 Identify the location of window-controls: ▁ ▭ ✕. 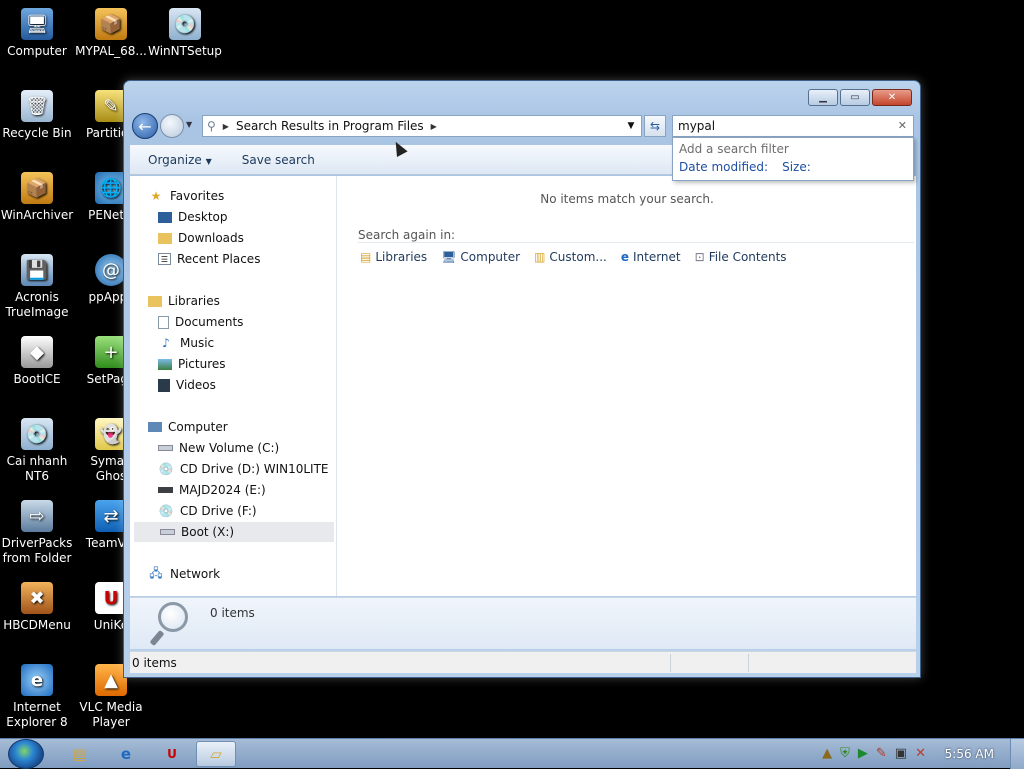
(860, 97).